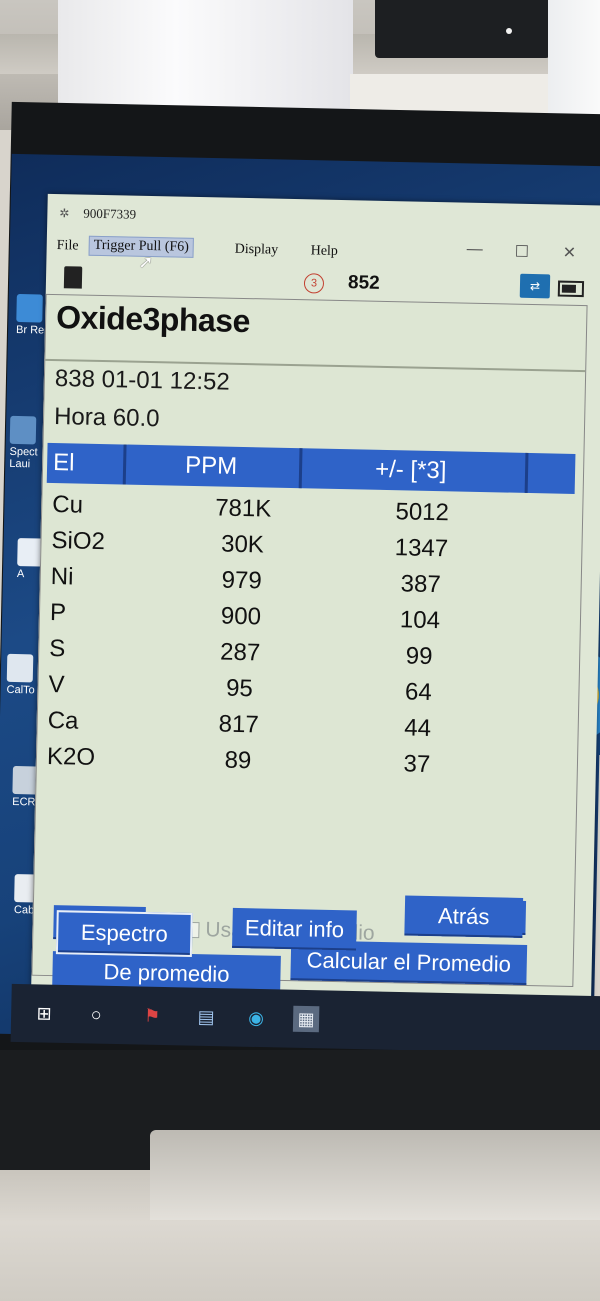 The width and height of the screenshot is (600, 1301). What do you see at coordinates (241, 616) in the screenshot?
I see `ppm-cell: 900` at bounding box center [241, 616].